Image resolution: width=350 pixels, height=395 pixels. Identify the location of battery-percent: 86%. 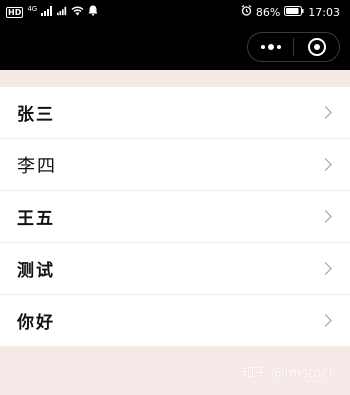
(268, 12).